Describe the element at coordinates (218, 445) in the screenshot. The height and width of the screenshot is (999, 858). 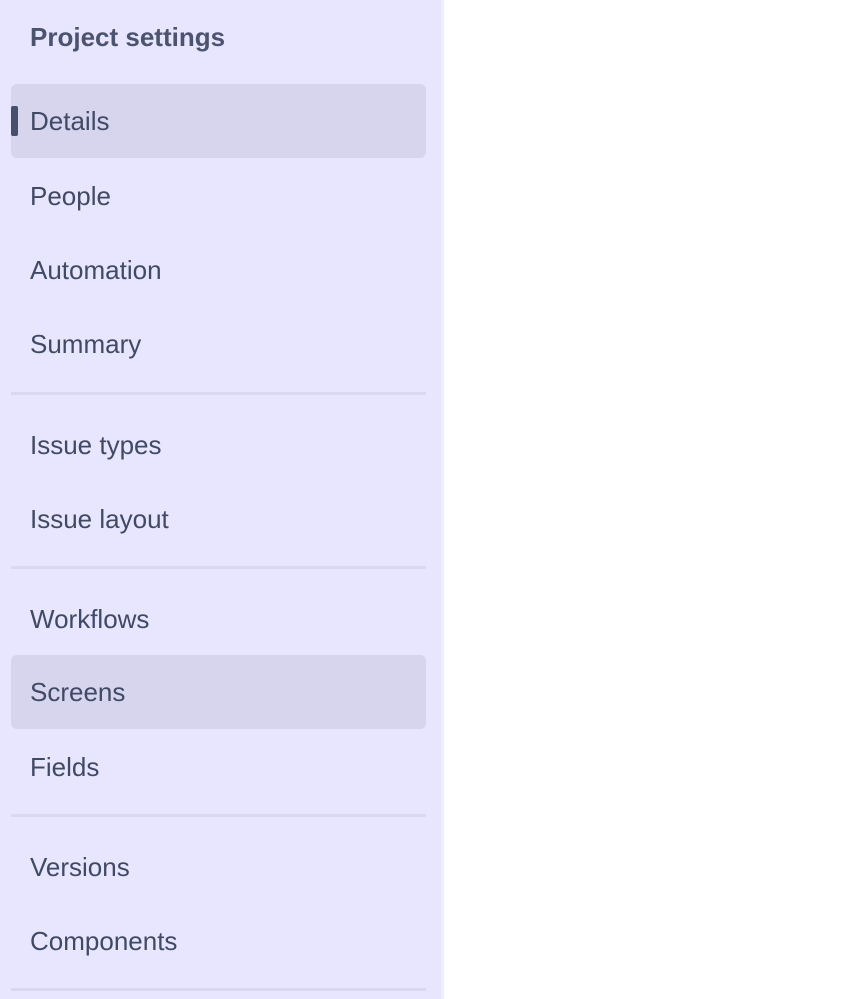
I see `sidebar-item-issue-types: Issue types` at that location.